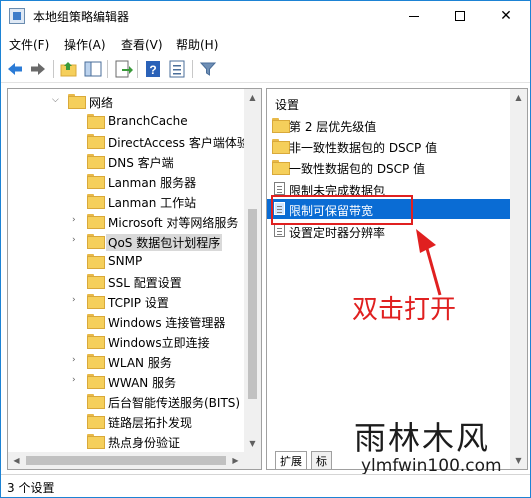  I want to click on tree-item: SNMP, so click(128, 261).